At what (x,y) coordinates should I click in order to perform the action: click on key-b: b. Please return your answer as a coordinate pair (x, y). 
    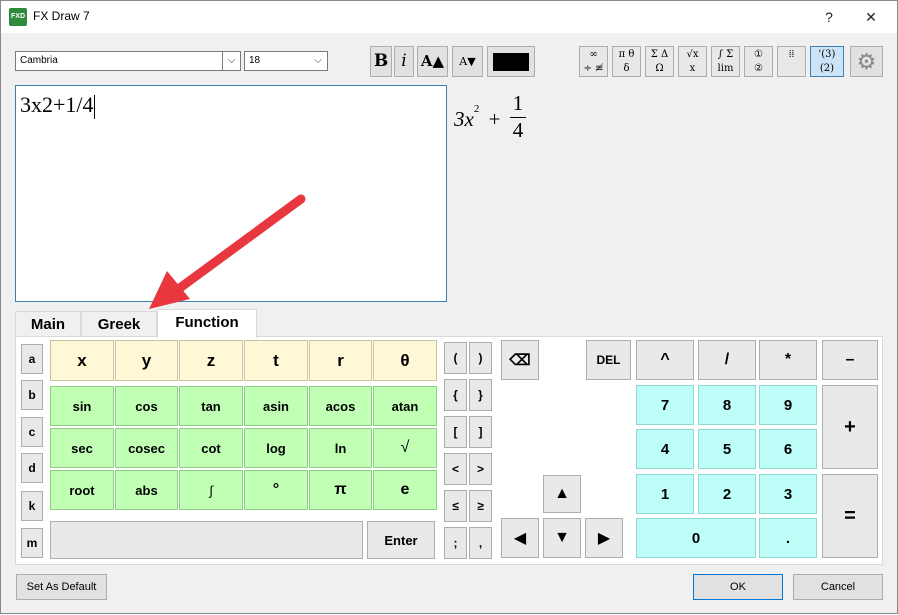
    Looking at the image, I should click on (32, 395).